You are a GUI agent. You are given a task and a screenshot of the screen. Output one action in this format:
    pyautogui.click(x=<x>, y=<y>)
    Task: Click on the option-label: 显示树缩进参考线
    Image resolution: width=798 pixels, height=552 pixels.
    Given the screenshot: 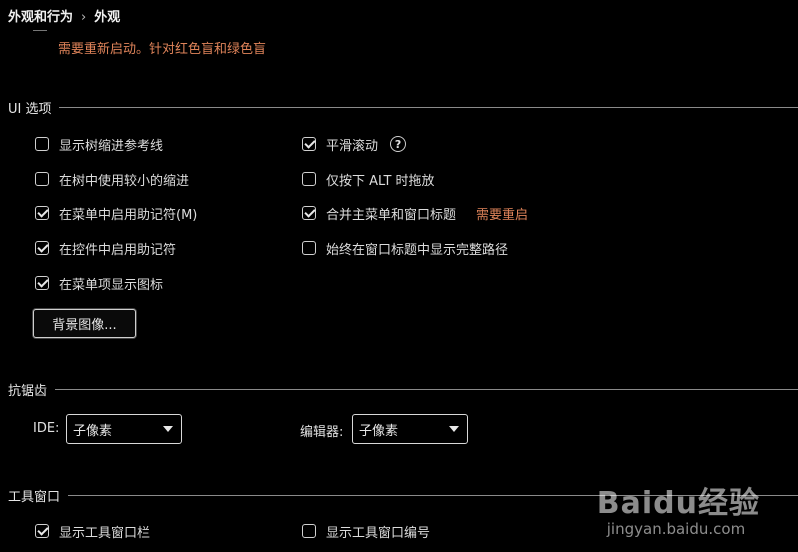 What is the action you would take?
    pyautogui.click(x=111, y=146)
    